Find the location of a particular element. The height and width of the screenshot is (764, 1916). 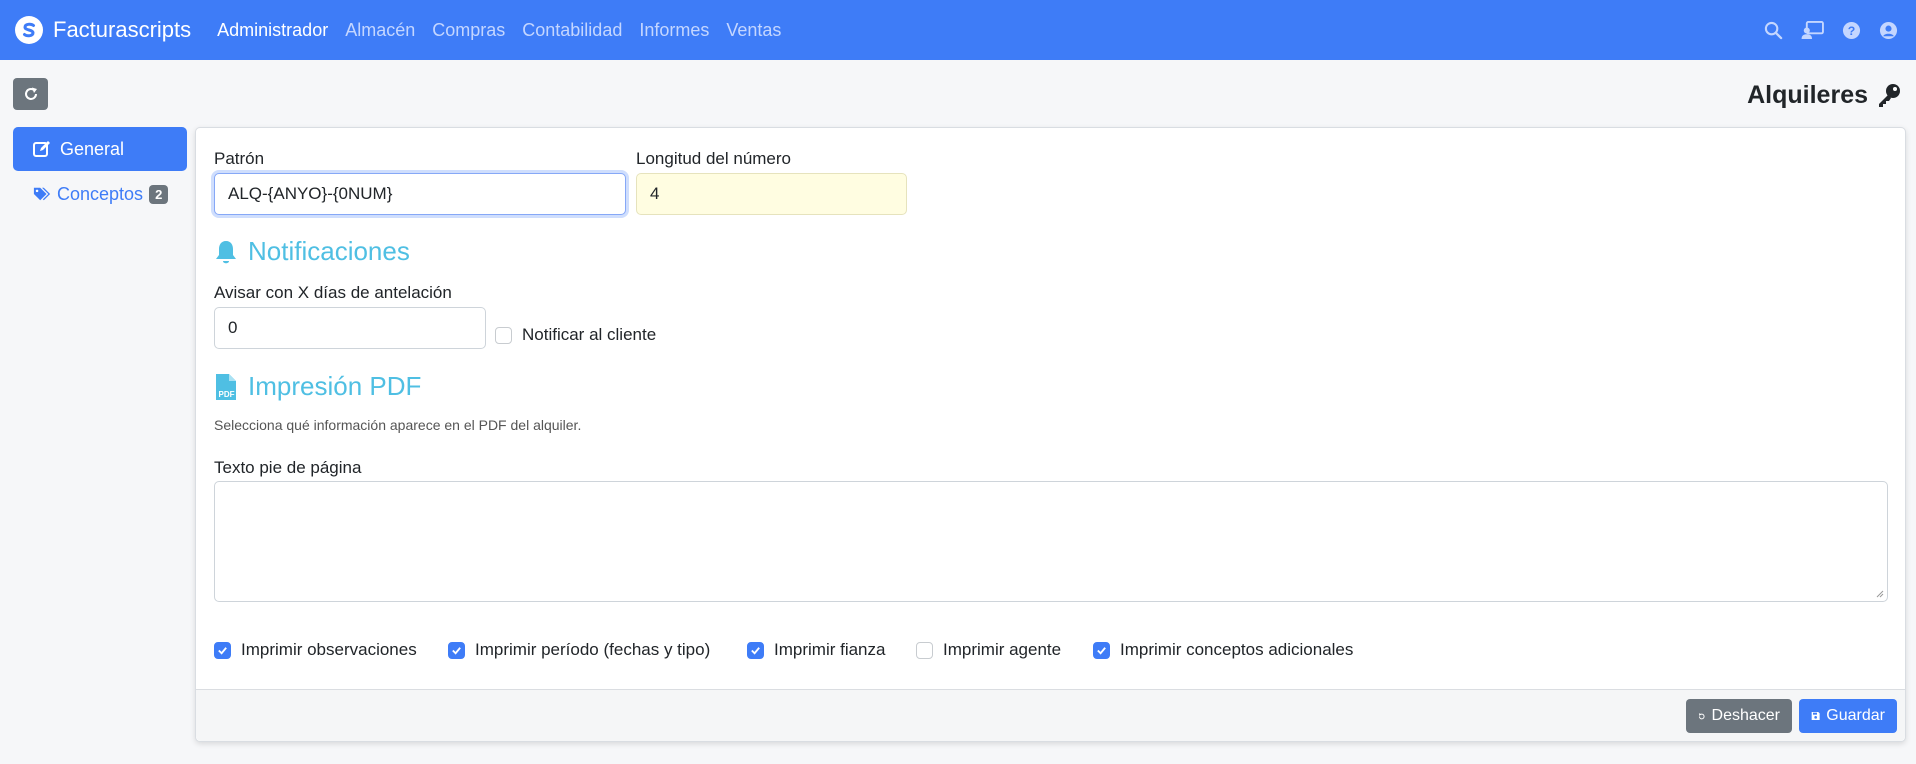

footer-text-label: Texto pie de página is located at coordinates (288, 467).